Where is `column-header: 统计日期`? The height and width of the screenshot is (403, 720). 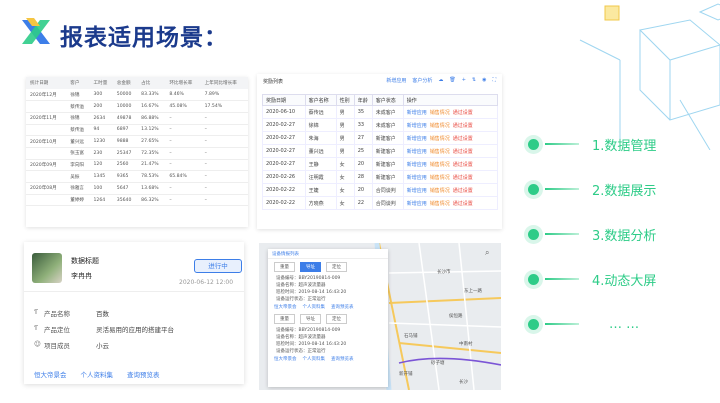
column-header: 统计日期 is located at coordinates (46, 83).